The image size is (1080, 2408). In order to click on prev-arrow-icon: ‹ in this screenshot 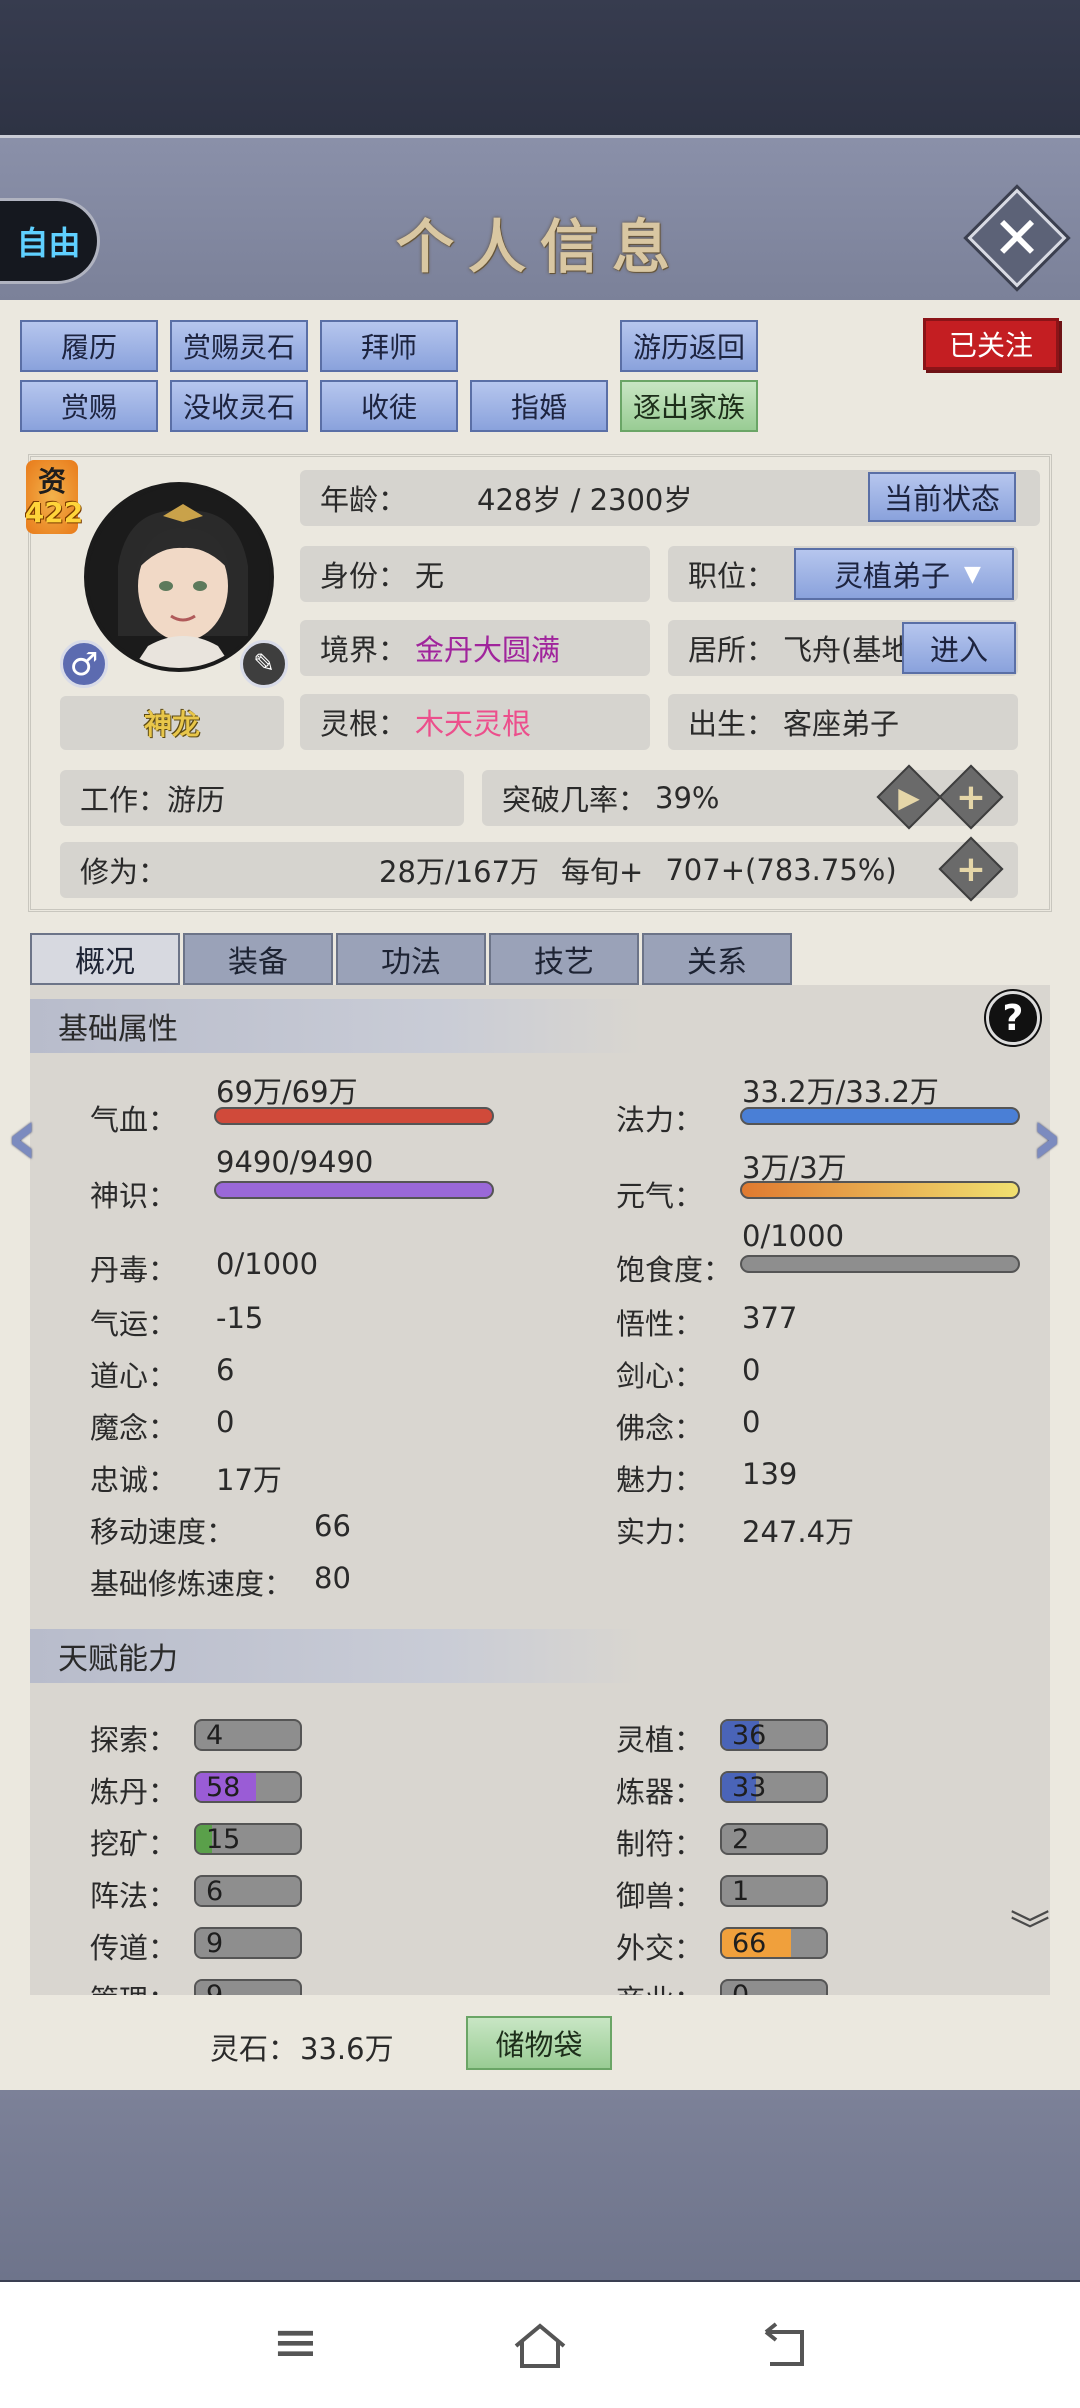, I will do `click(22, 1136)`.